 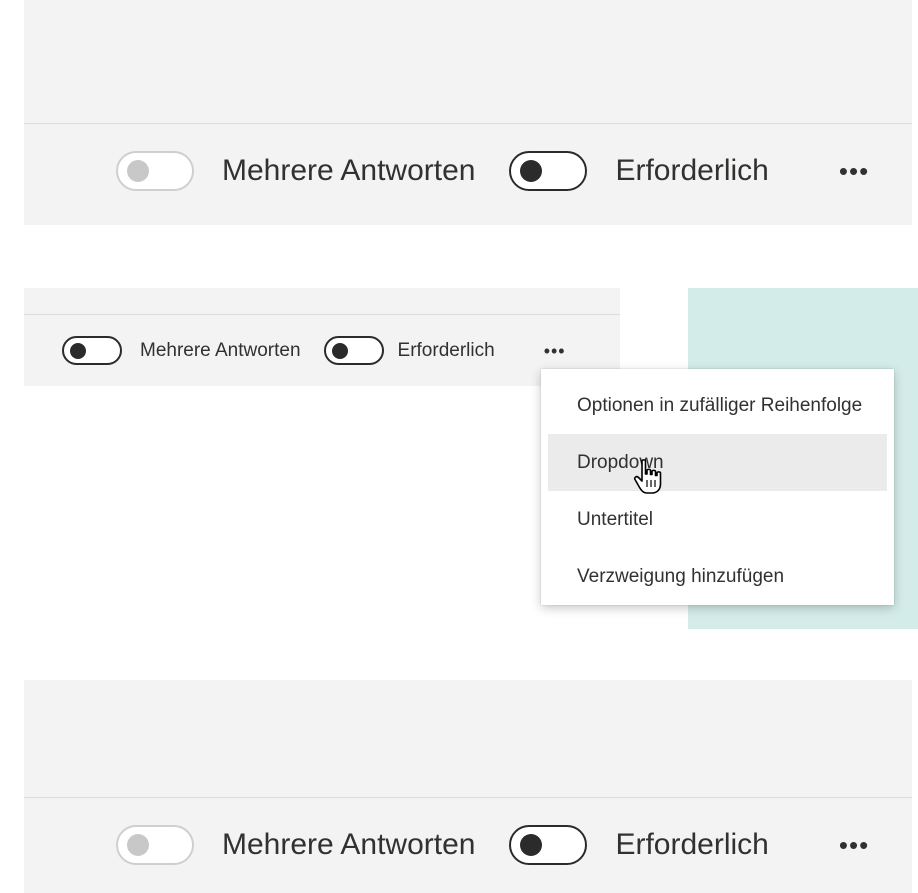 What do you see at coordinates (314, 350) in the screenshot?
I see `middle-question-toolbar: Mehrere Antworten Erforderlich •••` at bounding box center [314, 350].